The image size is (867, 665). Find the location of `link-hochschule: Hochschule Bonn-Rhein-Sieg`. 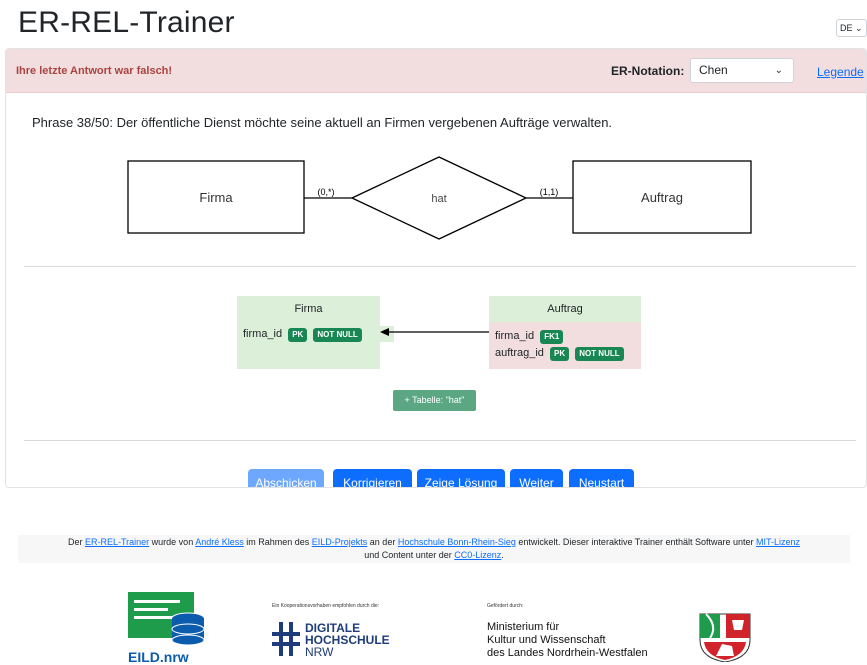

link-hochschule: Hochschule Bonn-Rhein-Sieg is located at coordinates (457, 542).